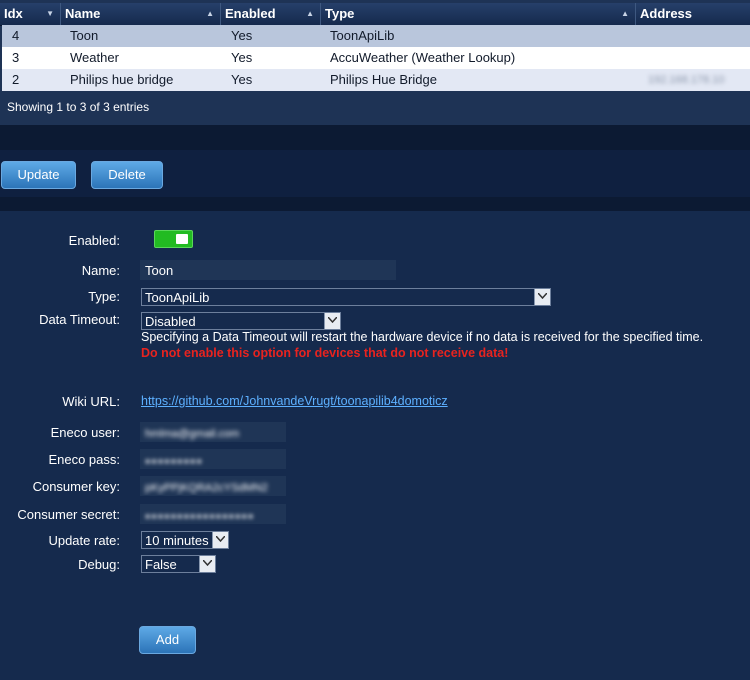  What do you see at coordinates (16, 57) in the screenshot?
I see `cell-idx: 3` at bounding box center [16, 57].